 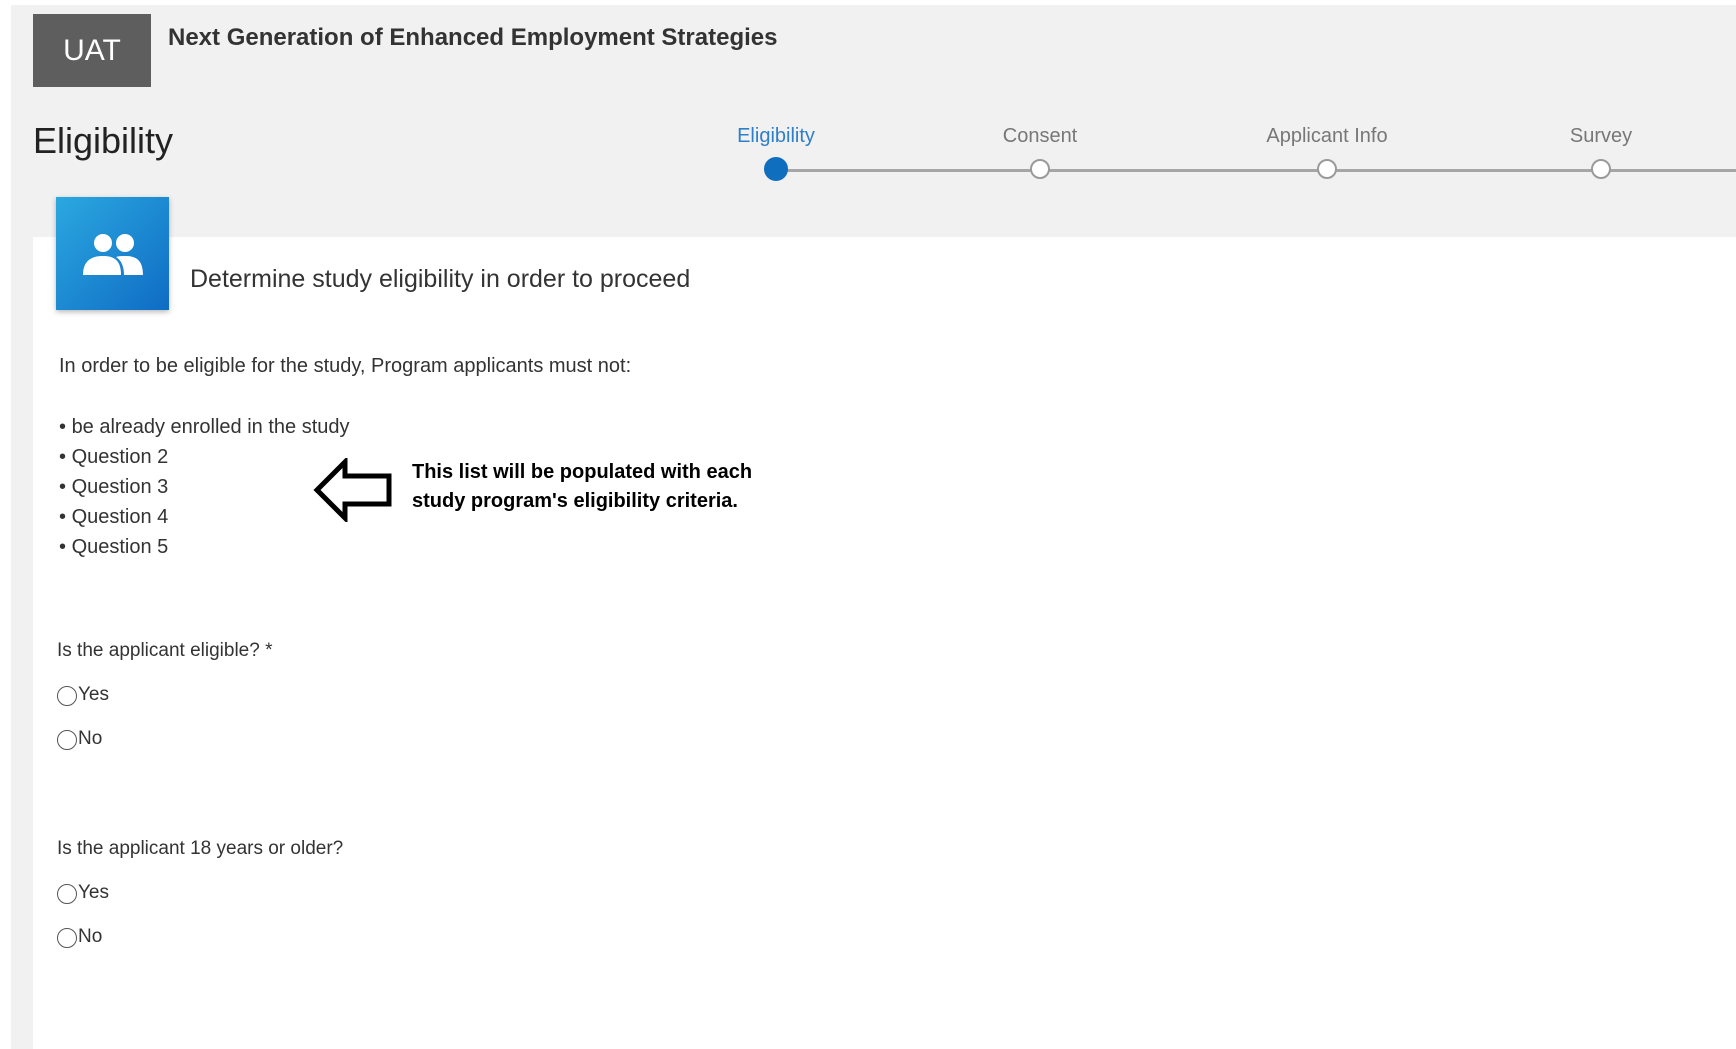 I want to click on annotation-line-1: This list will be populated with each, so click(x=582, y=472).